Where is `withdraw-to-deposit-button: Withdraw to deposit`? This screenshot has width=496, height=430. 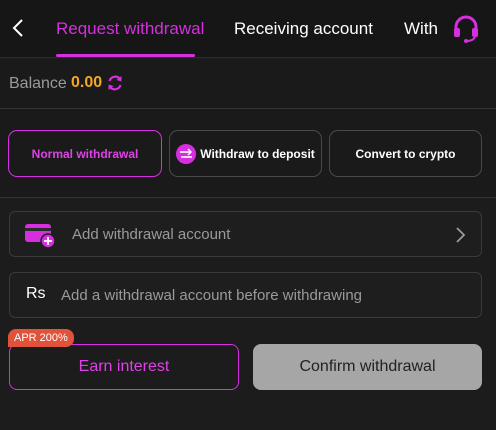 withdraw-to-deposit-button: Withdraw to deposit is located at coordinates (245, 153).